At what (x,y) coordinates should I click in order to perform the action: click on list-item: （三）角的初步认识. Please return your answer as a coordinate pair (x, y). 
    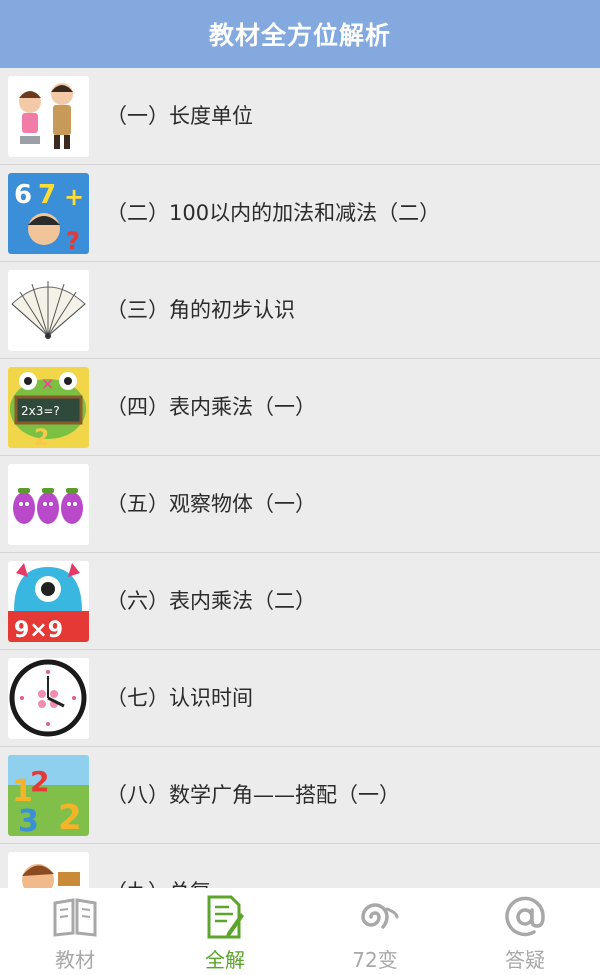
    Looking at the image, I should click on (300, 310).